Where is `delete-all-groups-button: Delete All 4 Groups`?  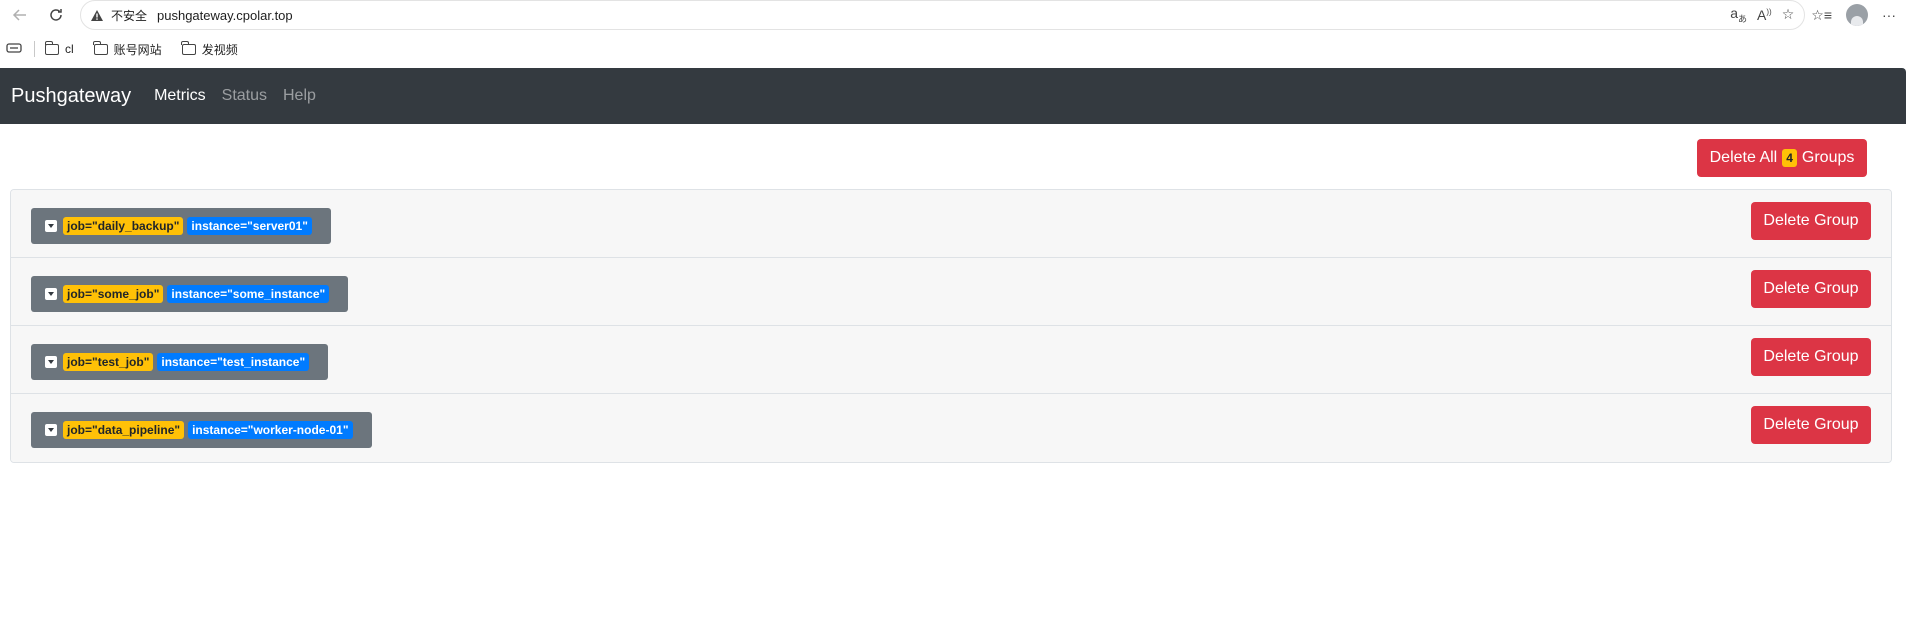 delete-all-groups-button: Delete All 4 Groups is located at coordinates (1782, 158).